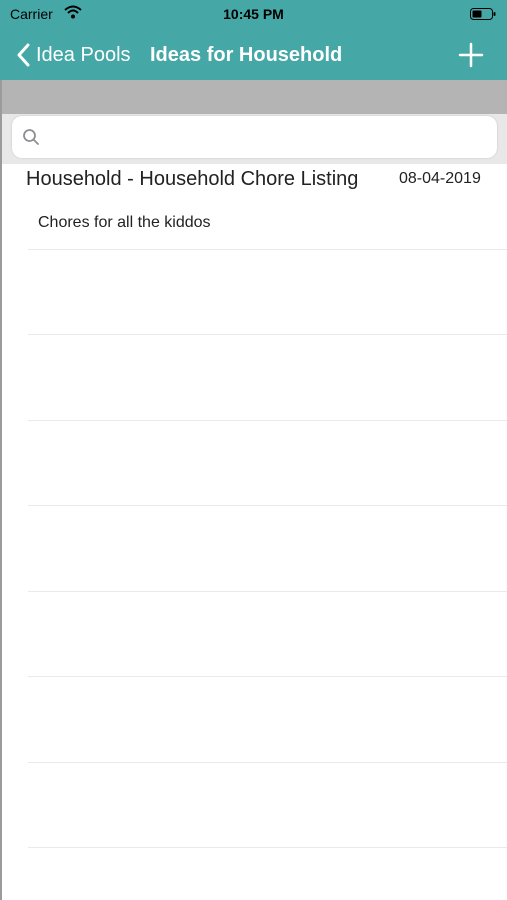  Describe the element at coordinates (253, 97) in the screenshot. I see `header-spacer` at that location.